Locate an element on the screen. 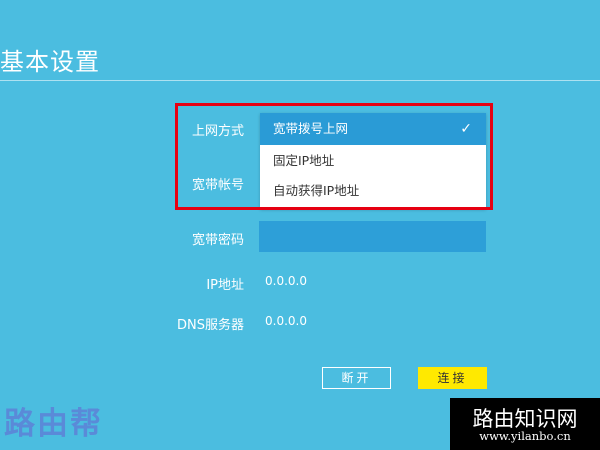 The image size is (600, 450). disconnect-button: 断开 is located at coordinates (356, 378).